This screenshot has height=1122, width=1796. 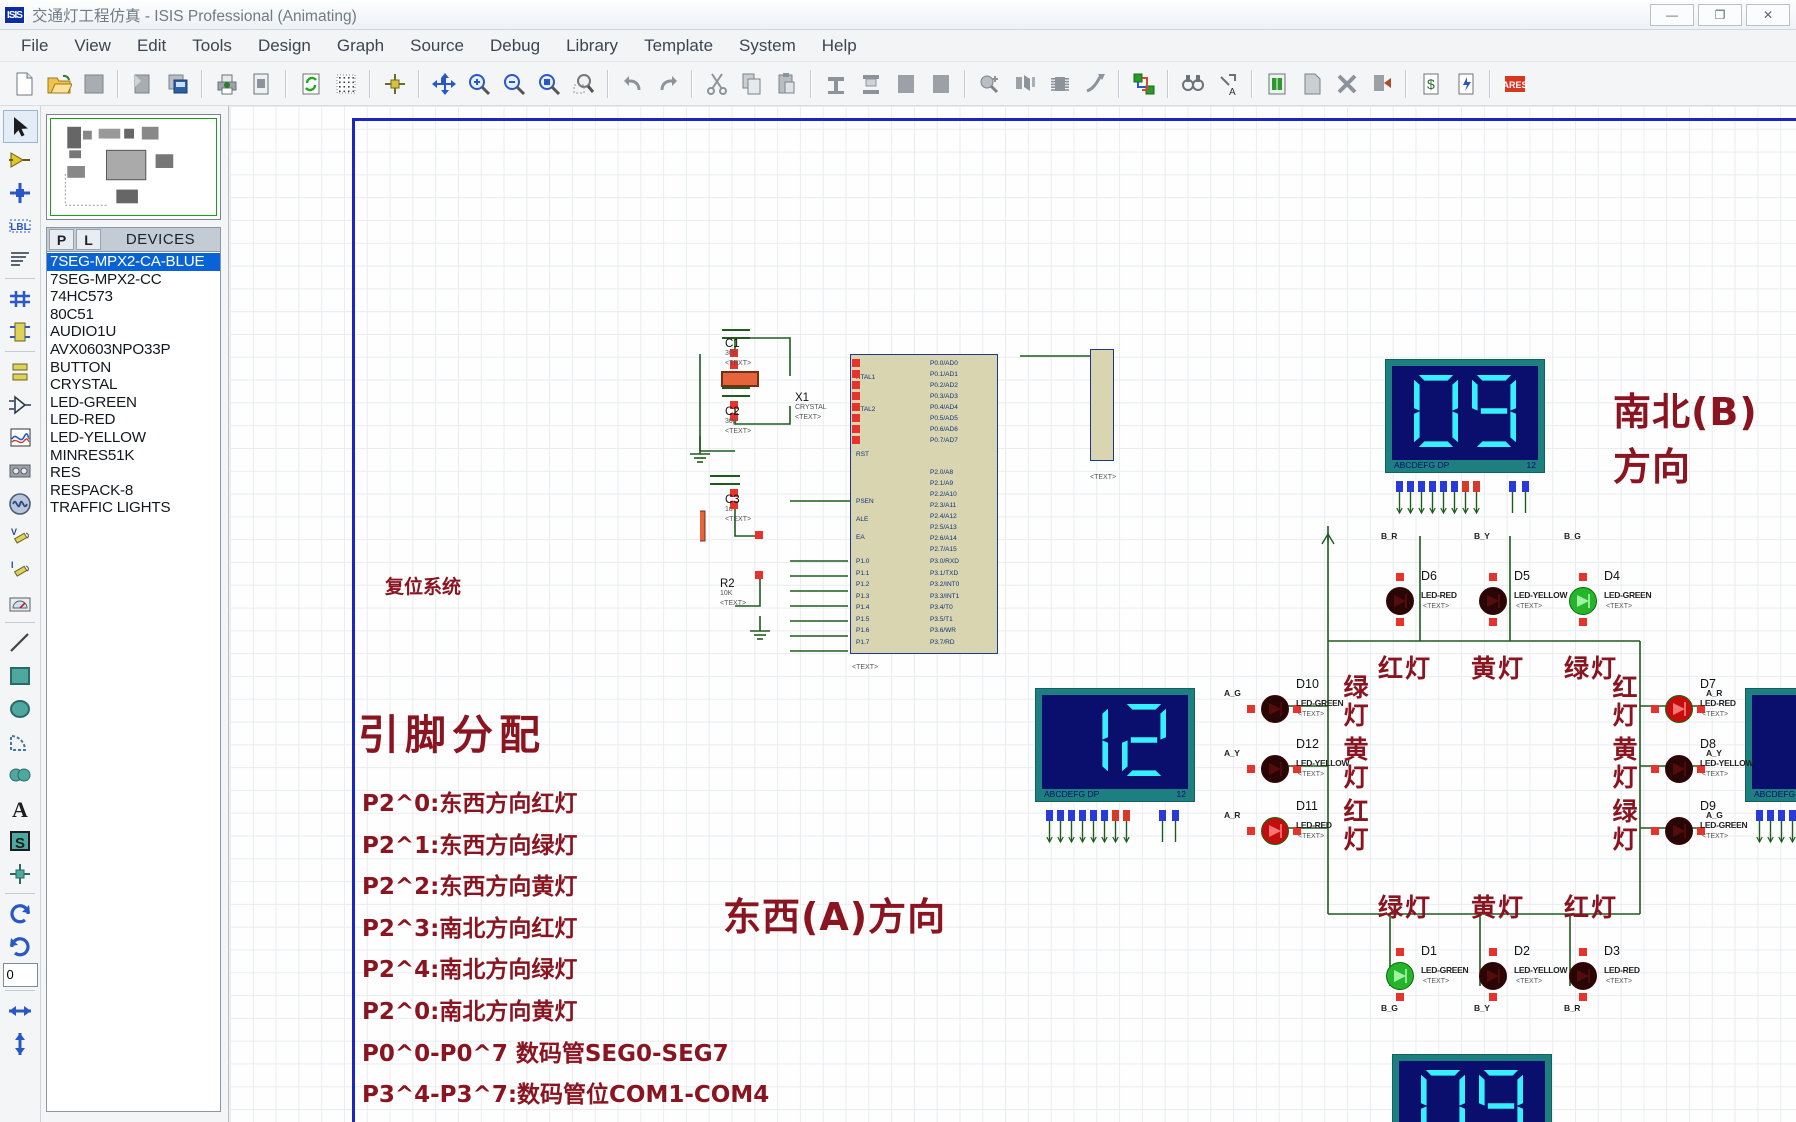 I want to click on wire-autorouter-icon, so click(x=1143, y=84).